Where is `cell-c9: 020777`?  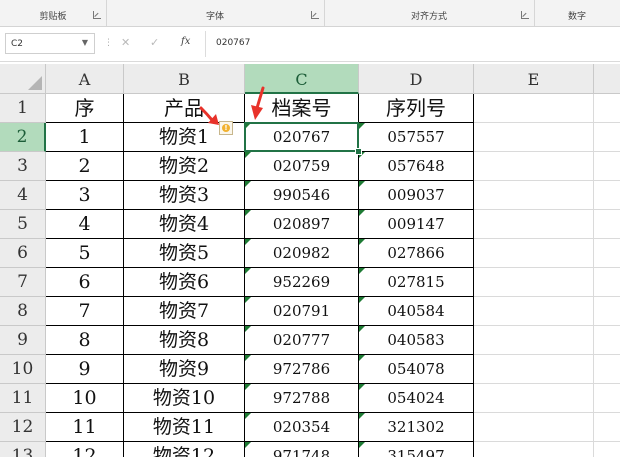
cell-c9: 020777 is located at coordinates (302, 340).